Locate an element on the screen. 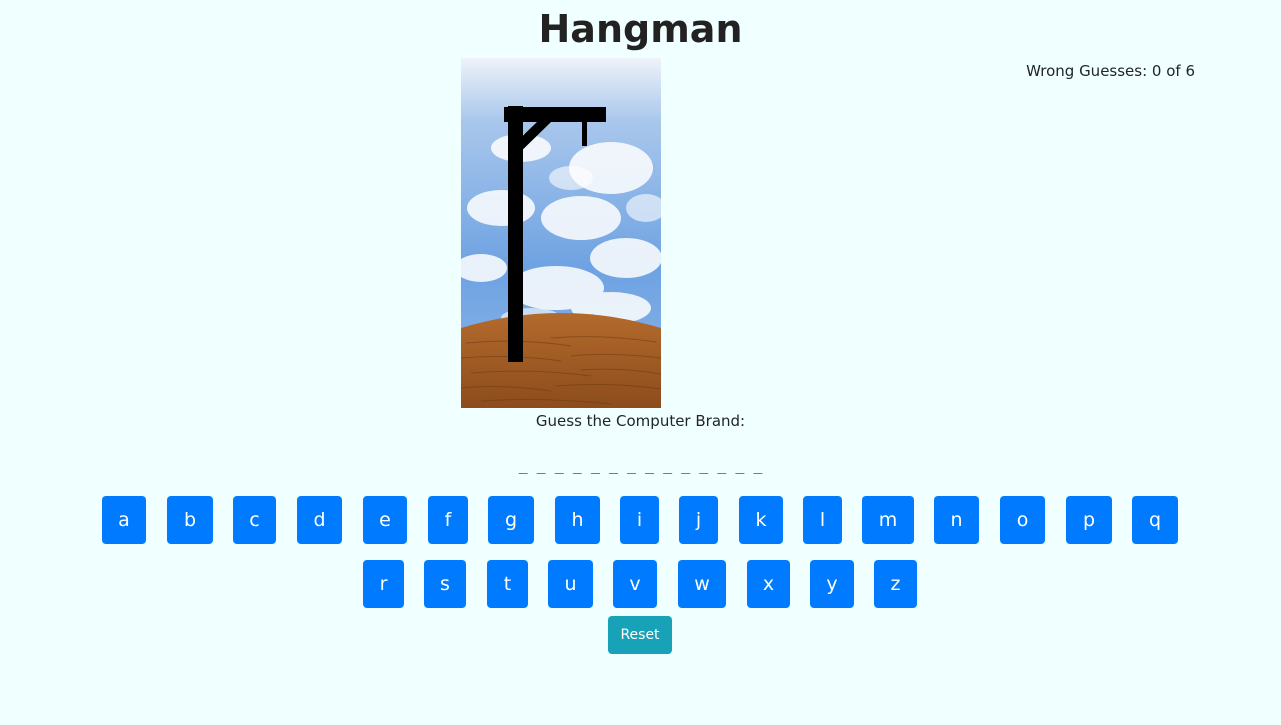  letter-button-e: e is located at coordinates (385, 520).